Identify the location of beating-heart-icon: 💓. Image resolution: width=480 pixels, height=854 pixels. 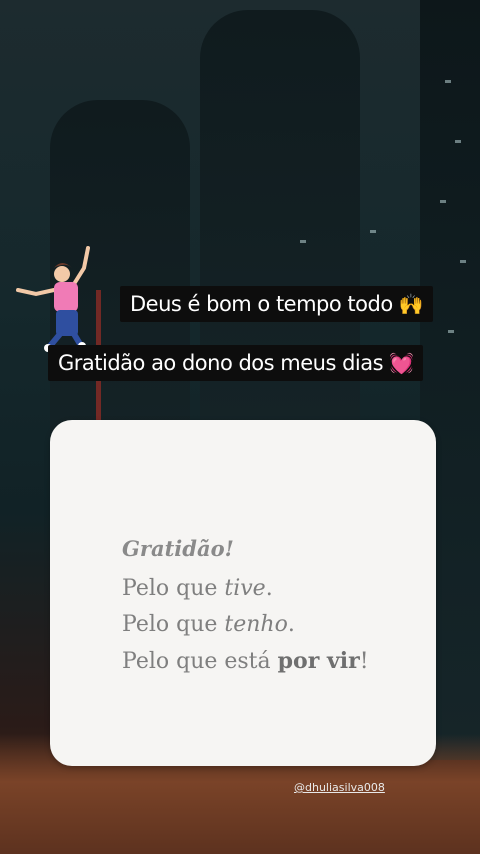
(401, 363).